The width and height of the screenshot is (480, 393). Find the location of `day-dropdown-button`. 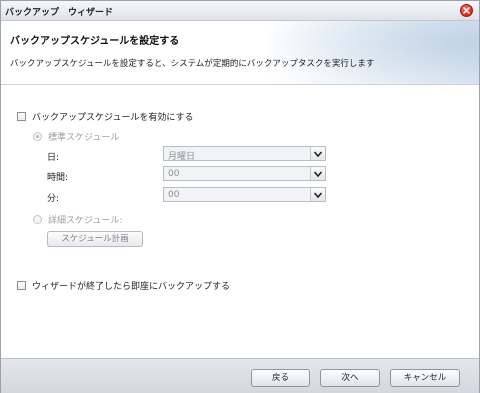

day-dropdown-button is located at coordinates (317, 153).